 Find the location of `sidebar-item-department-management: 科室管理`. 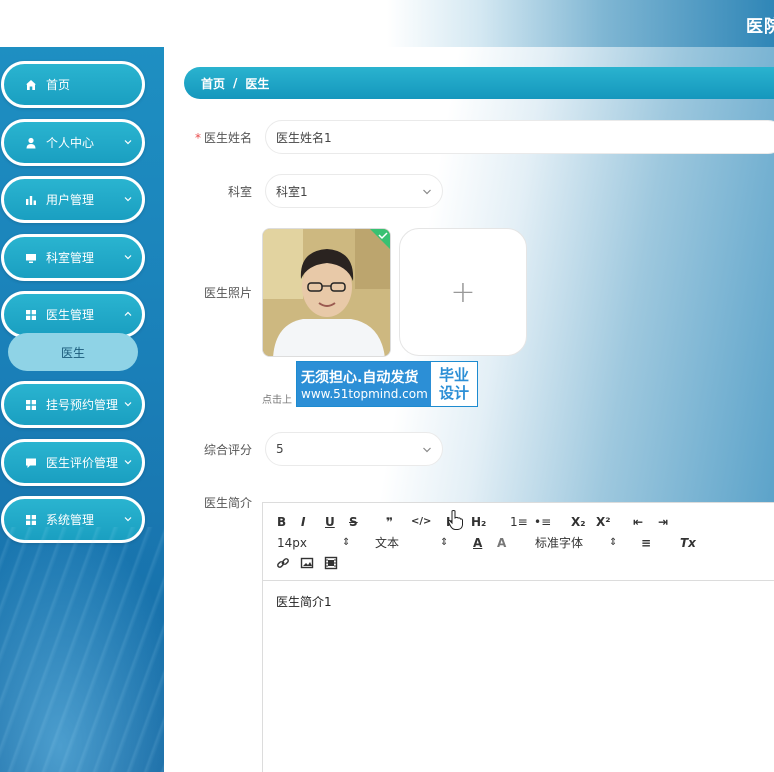

sidebar-item-department-management: 科室管理 is located at coordinates (73, 257).